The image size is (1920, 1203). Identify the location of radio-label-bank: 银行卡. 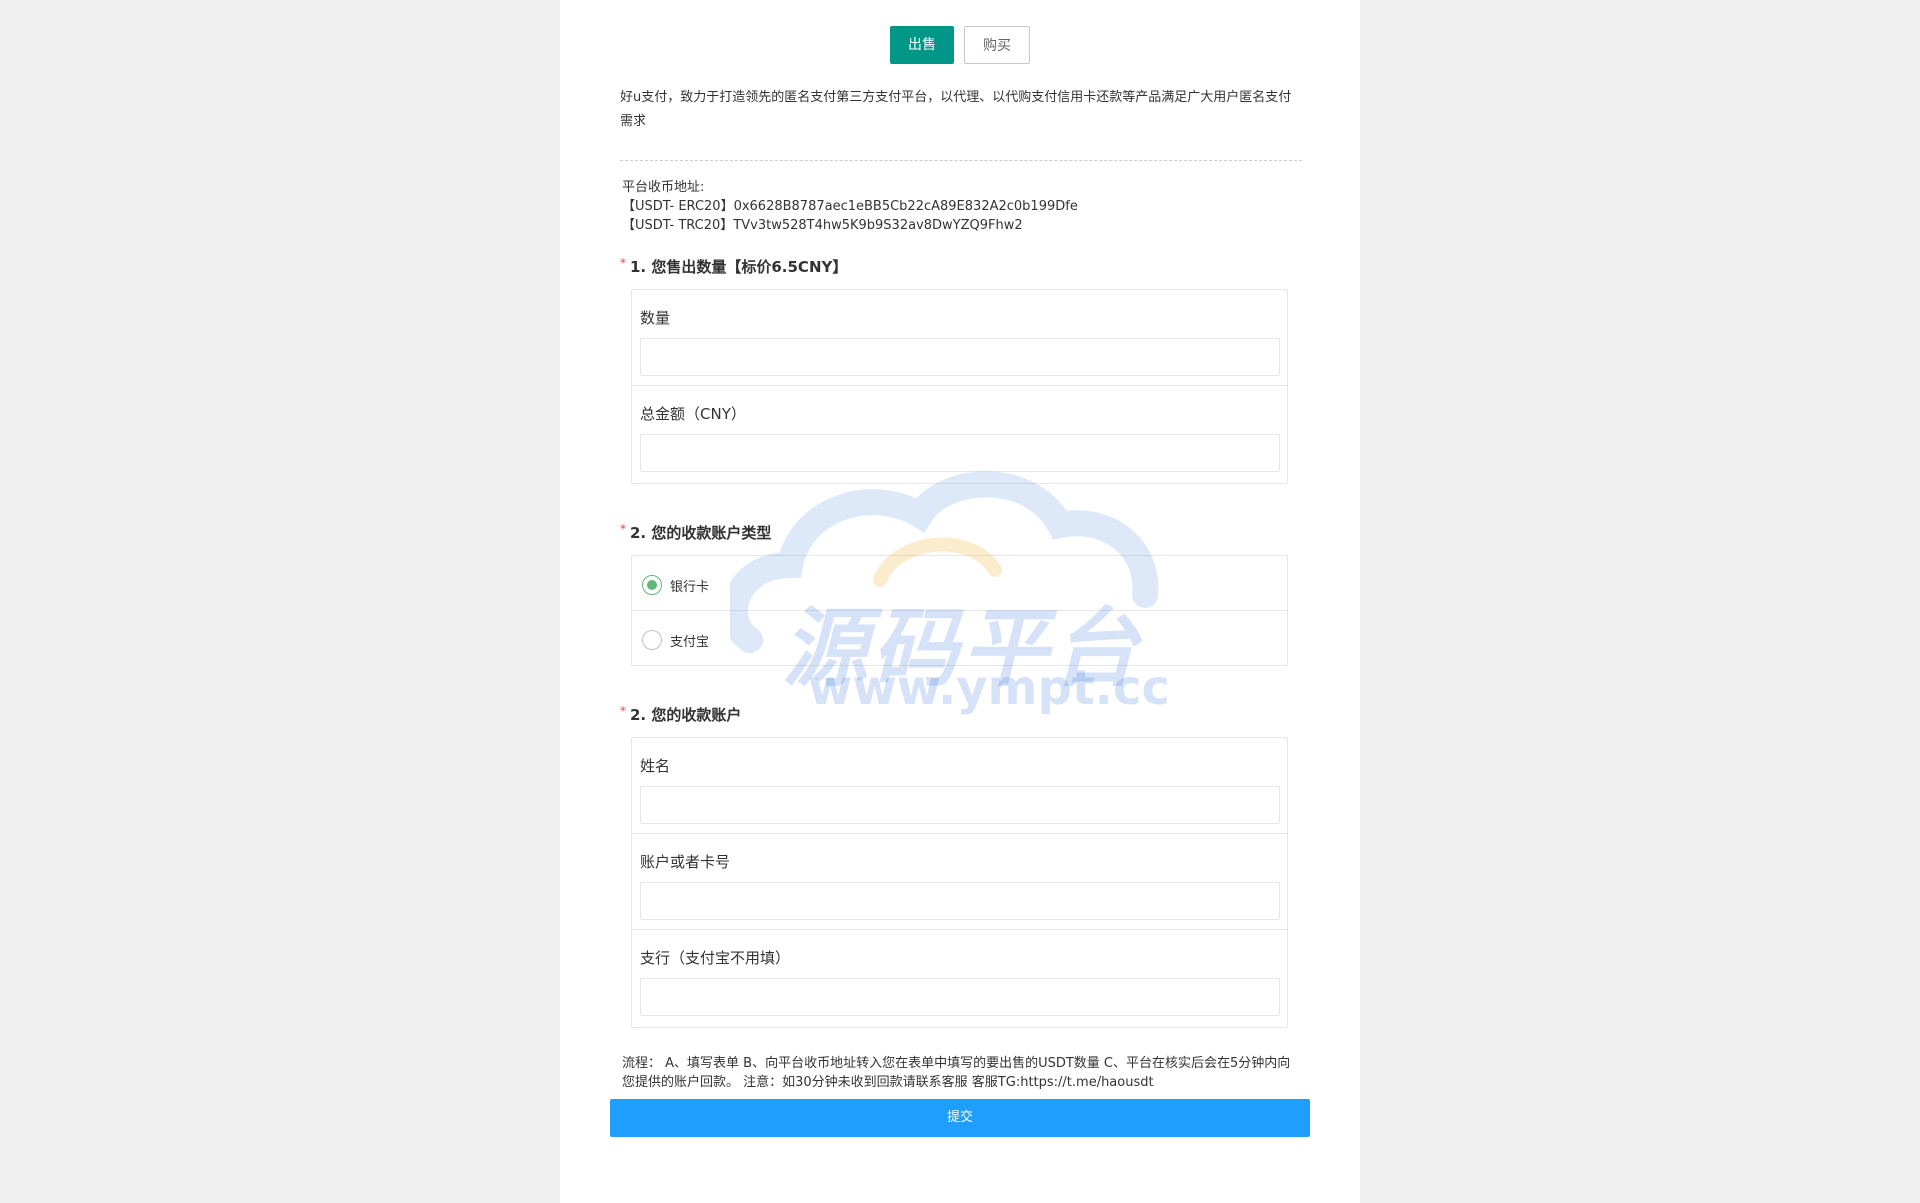
(689, 585).